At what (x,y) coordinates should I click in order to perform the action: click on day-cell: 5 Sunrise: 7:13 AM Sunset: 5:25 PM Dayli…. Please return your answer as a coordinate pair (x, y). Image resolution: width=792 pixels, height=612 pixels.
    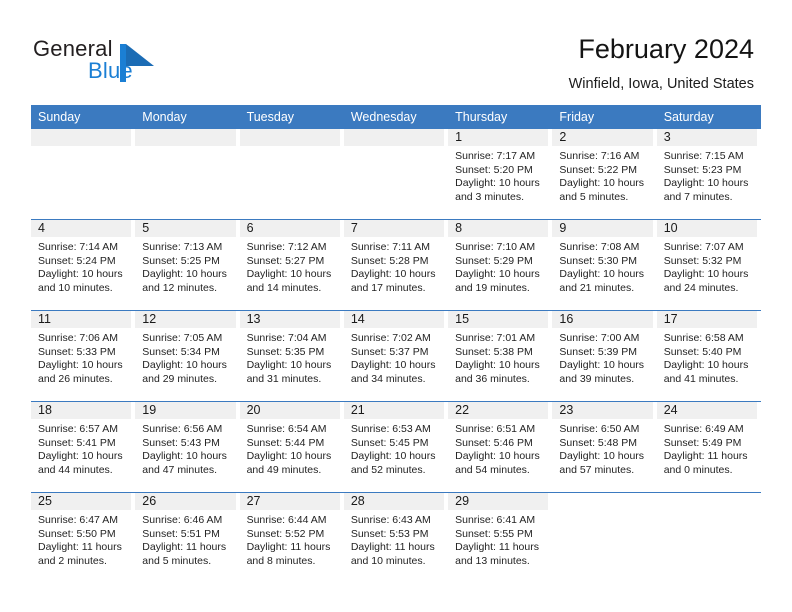
    Looking at the image, I should click on (187, 265).